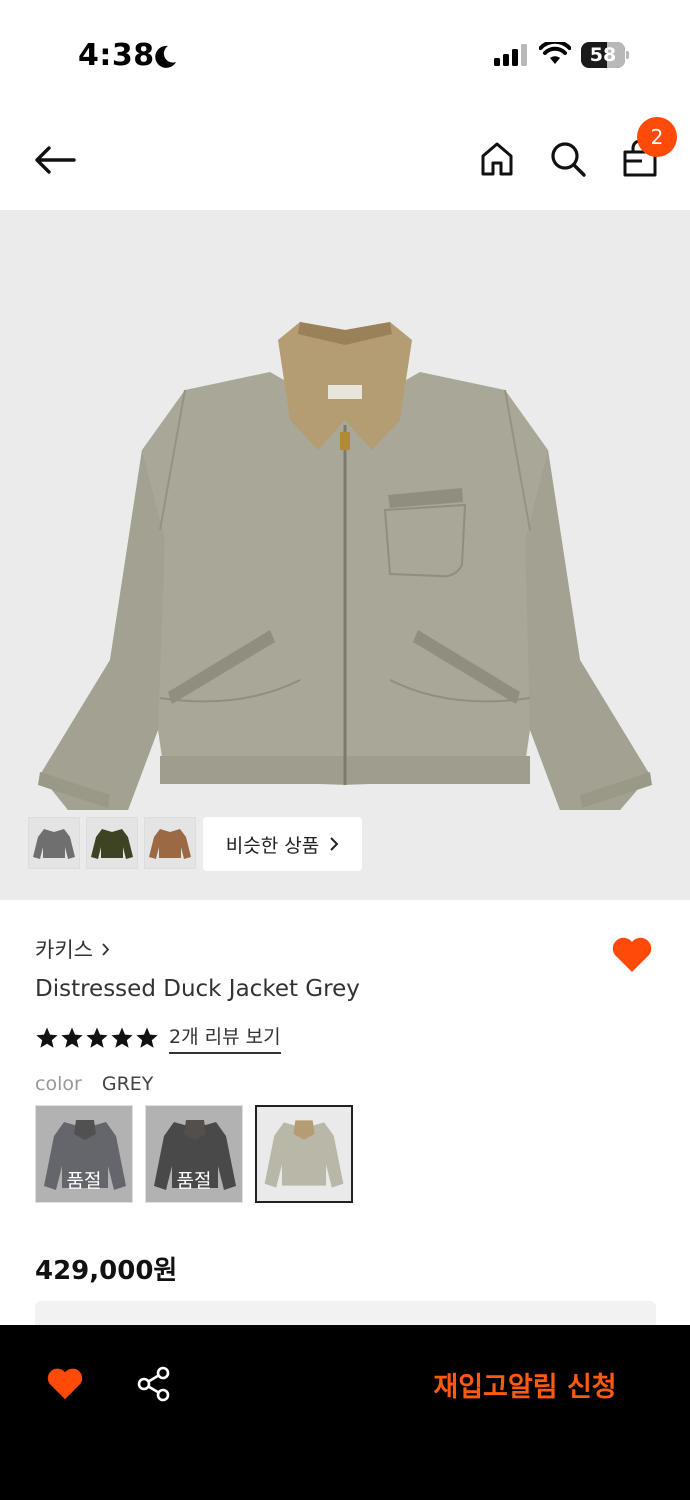 The image size is (690, 1500). What do you see at coordinates (64, 950) in the screenshot?
I see `brand-name: 카키스` at bounding box center [64, 950].